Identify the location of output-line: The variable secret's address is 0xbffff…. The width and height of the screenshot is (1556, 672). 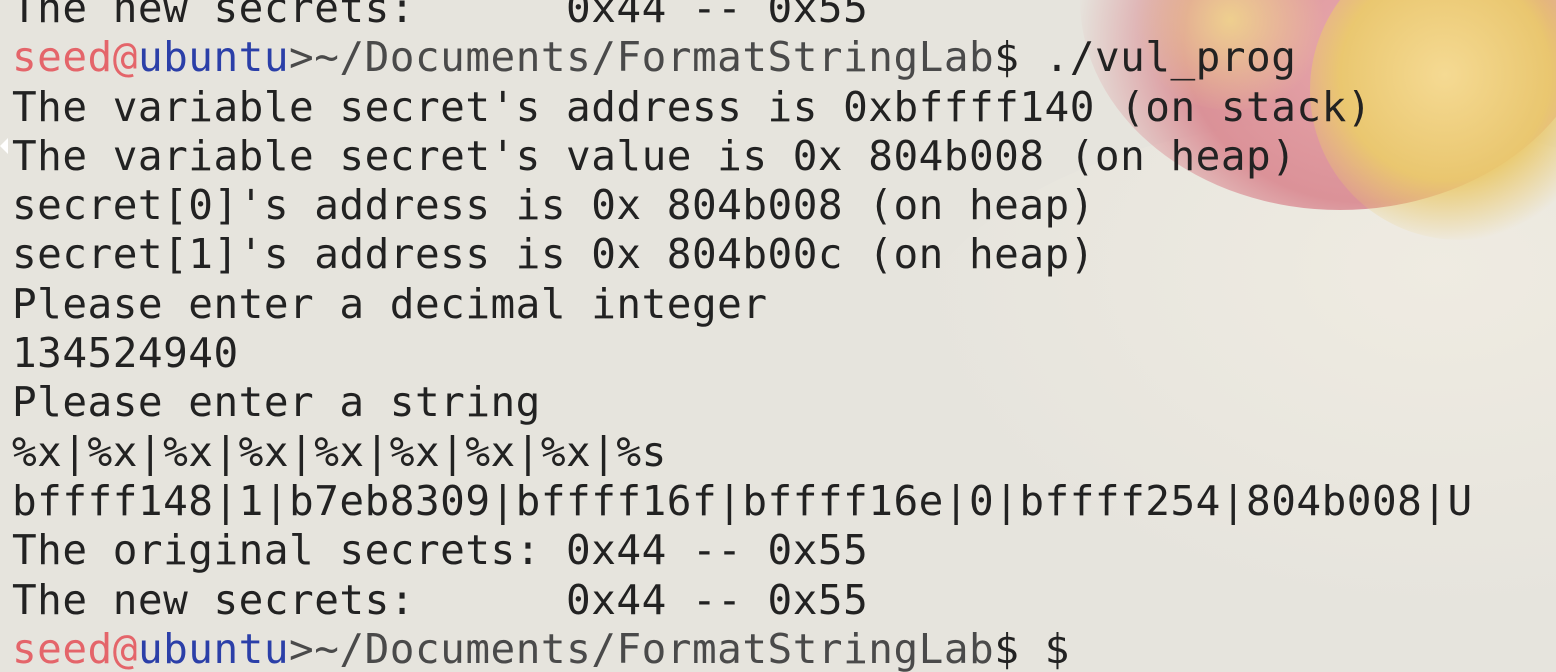
(692, 106).